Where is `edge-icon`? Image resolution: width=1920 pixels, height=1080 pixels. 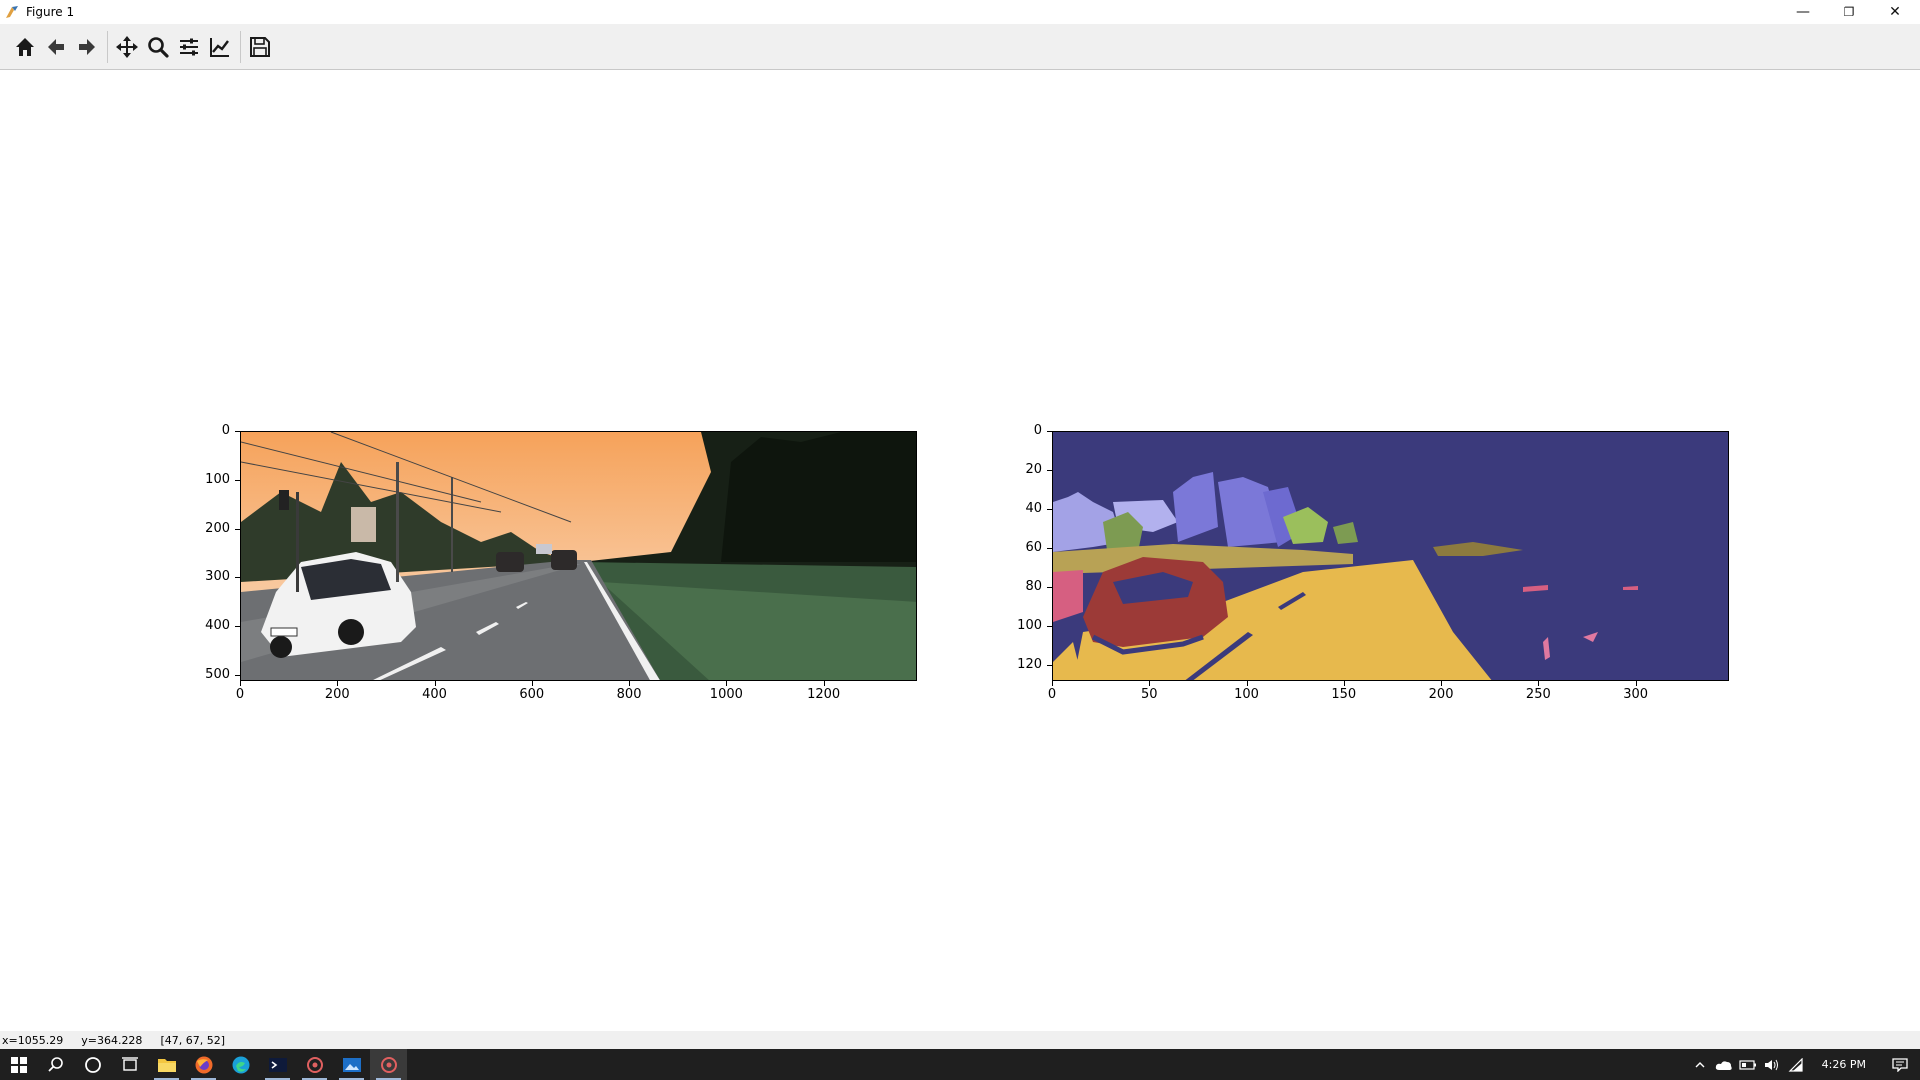 edge-icon is located at coordinates (240, 1064).